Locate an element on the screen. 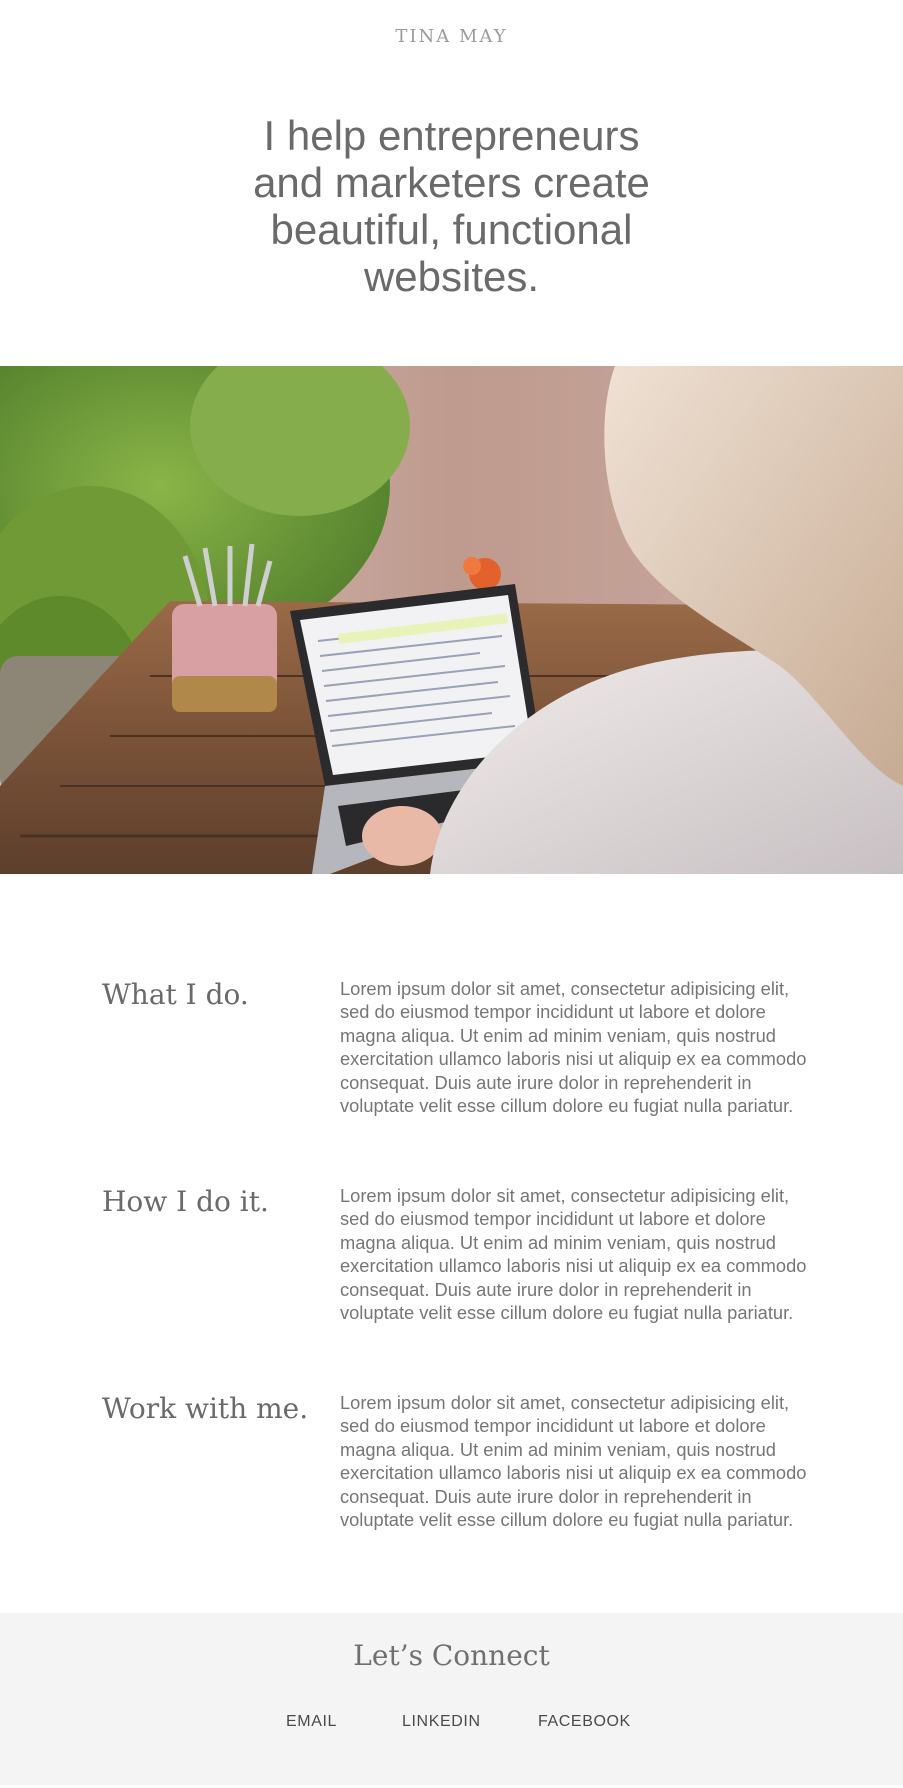  section-heading: What I do. is located at coordinates (175, 994).